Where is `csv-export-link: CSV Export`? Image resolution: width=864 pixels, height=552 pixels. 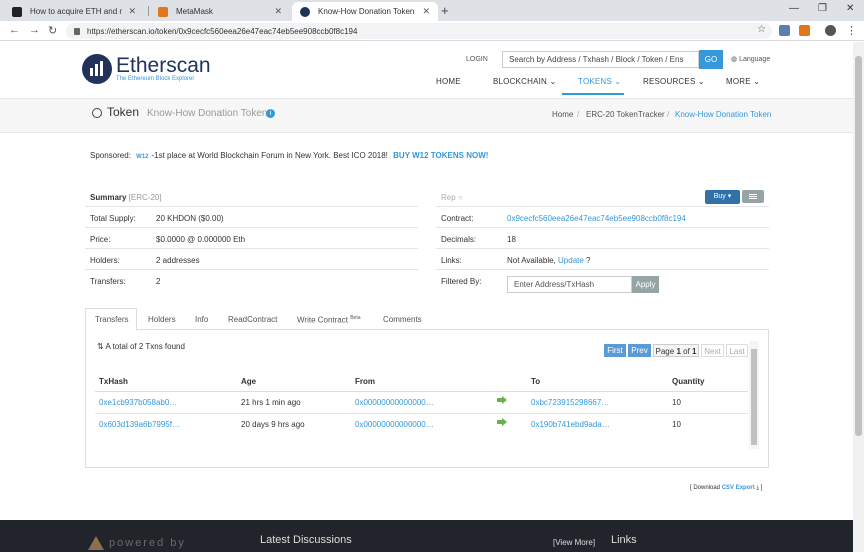
csv-export-link: CSV Export is located at coordinates (738, 488).